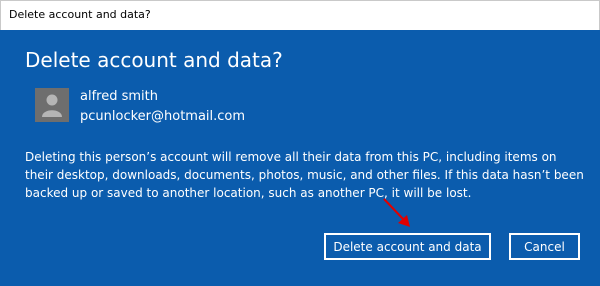 The height and width of the screenshot is (286, 600). What do you see at coordinates (544, 246) in the screenshot?
I see `cancel-button: Cancel` at bounding box center [544, 246].